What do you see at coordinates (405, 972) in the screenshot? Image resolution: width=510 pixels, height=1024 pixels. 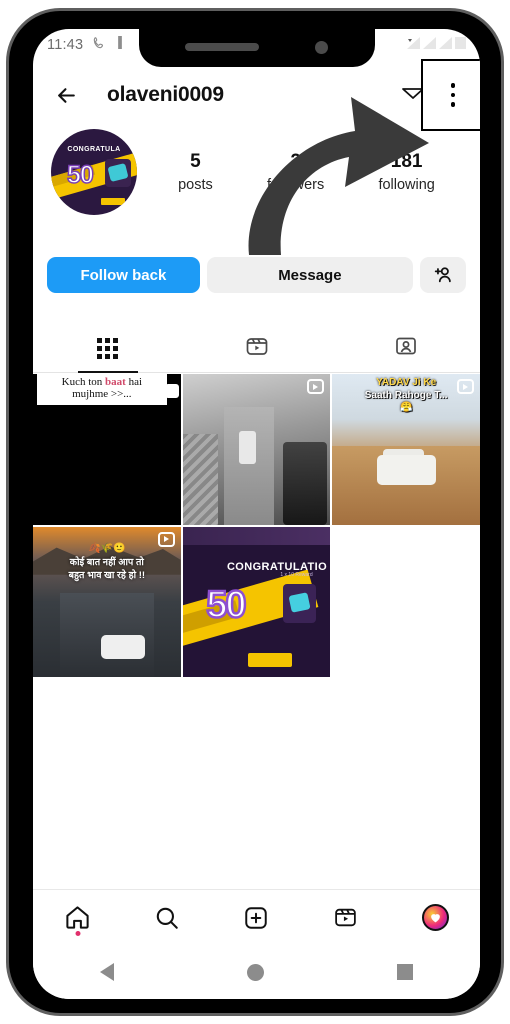 I see `android-recents-icon` at bounding box center [405, 972].